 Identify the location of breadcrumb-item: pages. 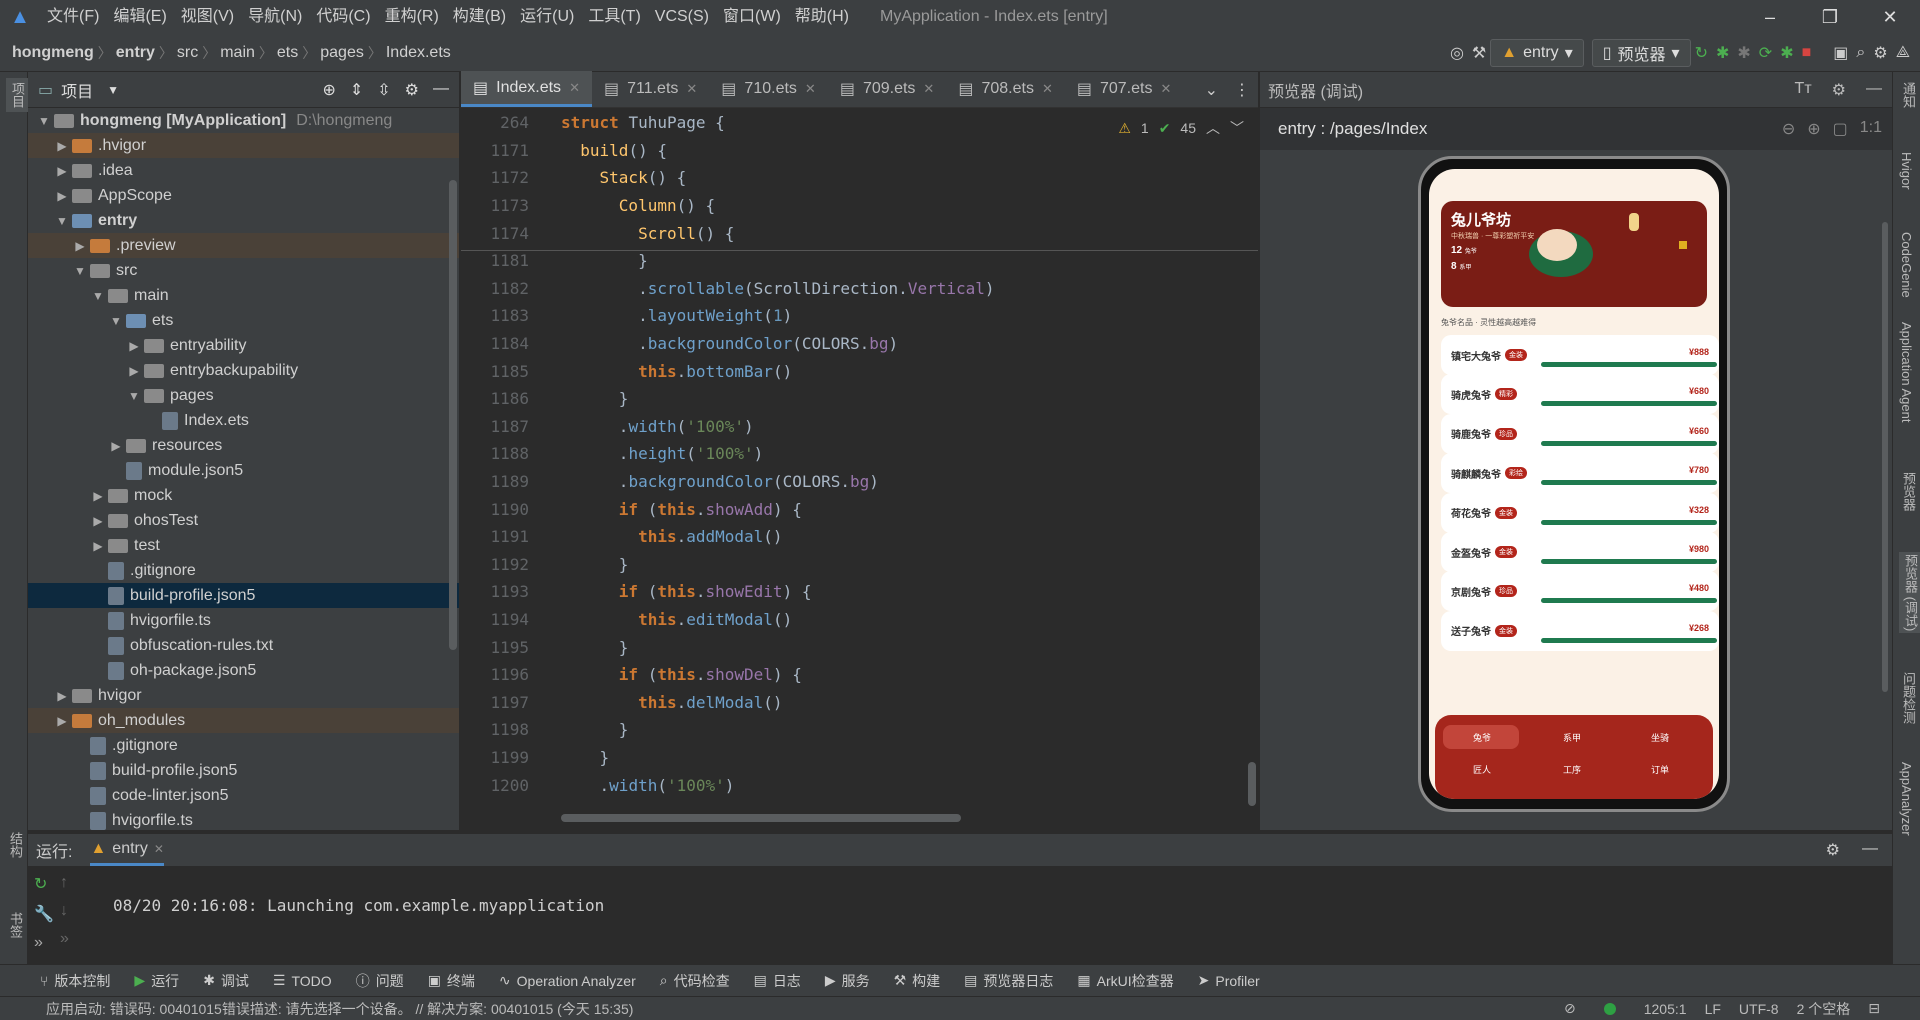
(342, 53).